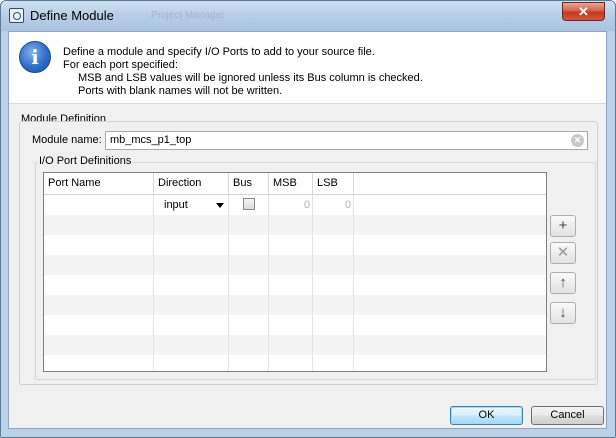 The width and height of the screenshot is (616, 438). I want to click on column-header-bus: Bus, so click(249, 183).